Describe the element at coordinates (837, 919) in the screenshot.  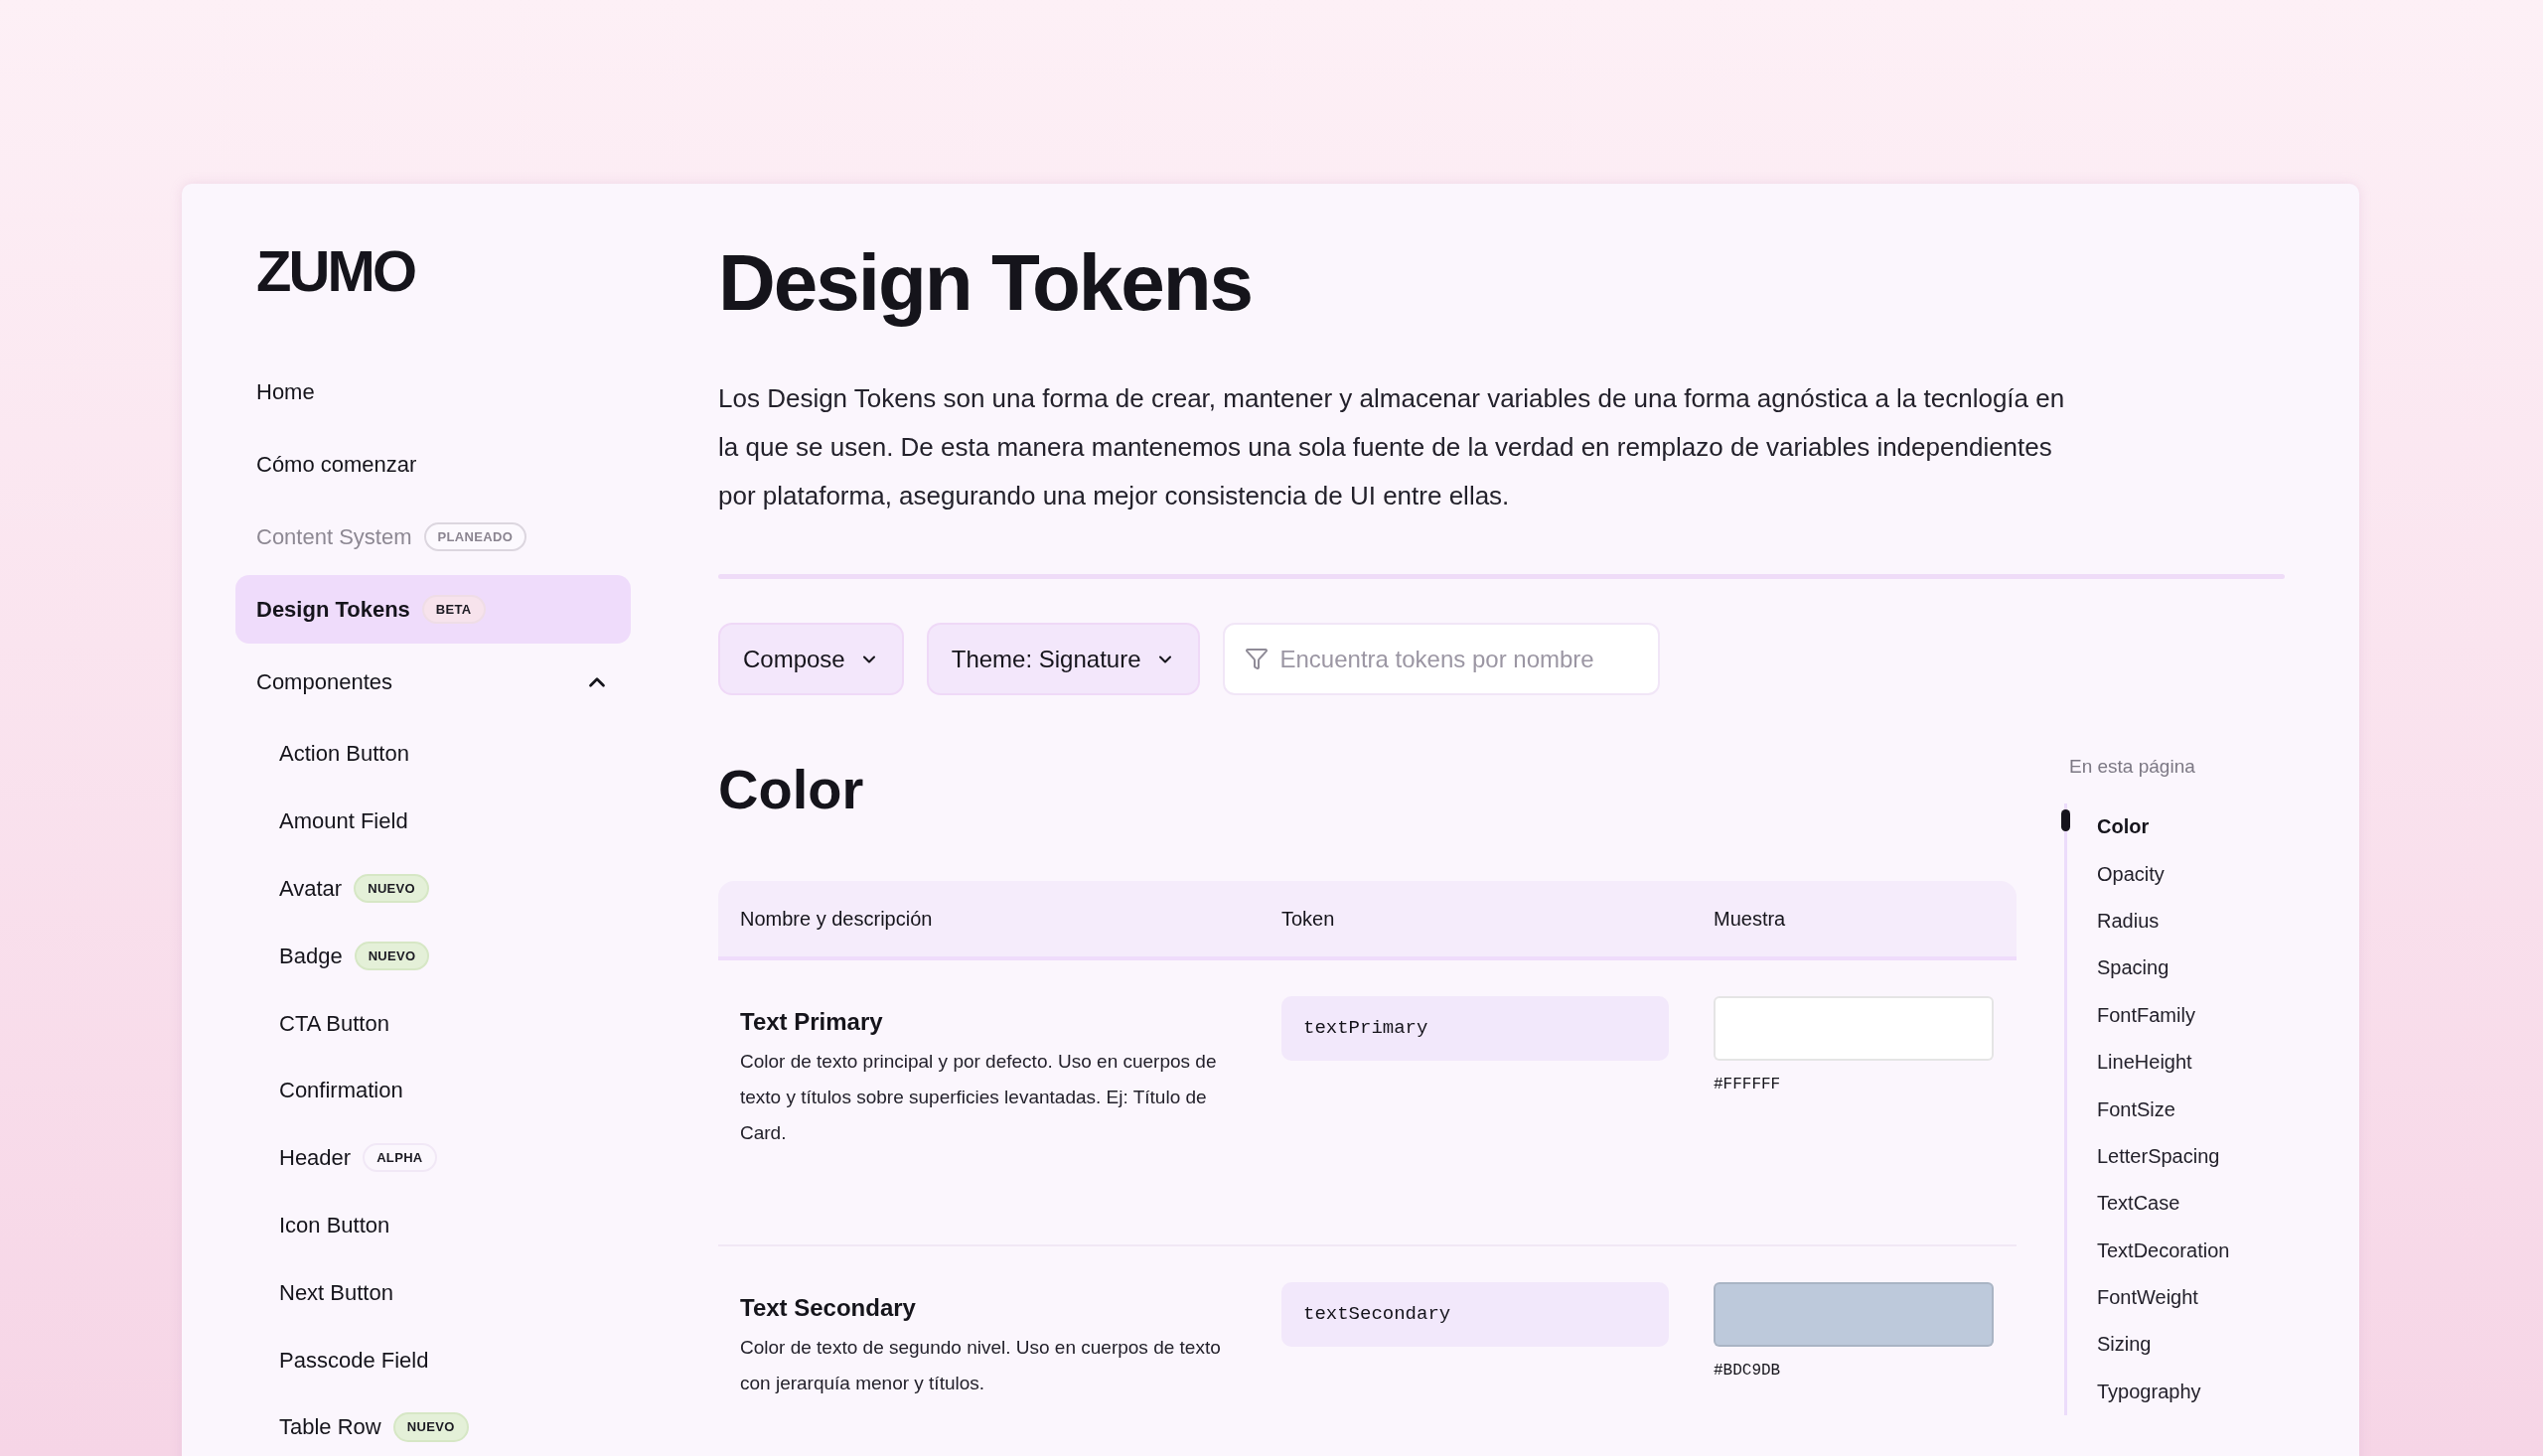
I see `column-header: Nombre y descripción` at that location.